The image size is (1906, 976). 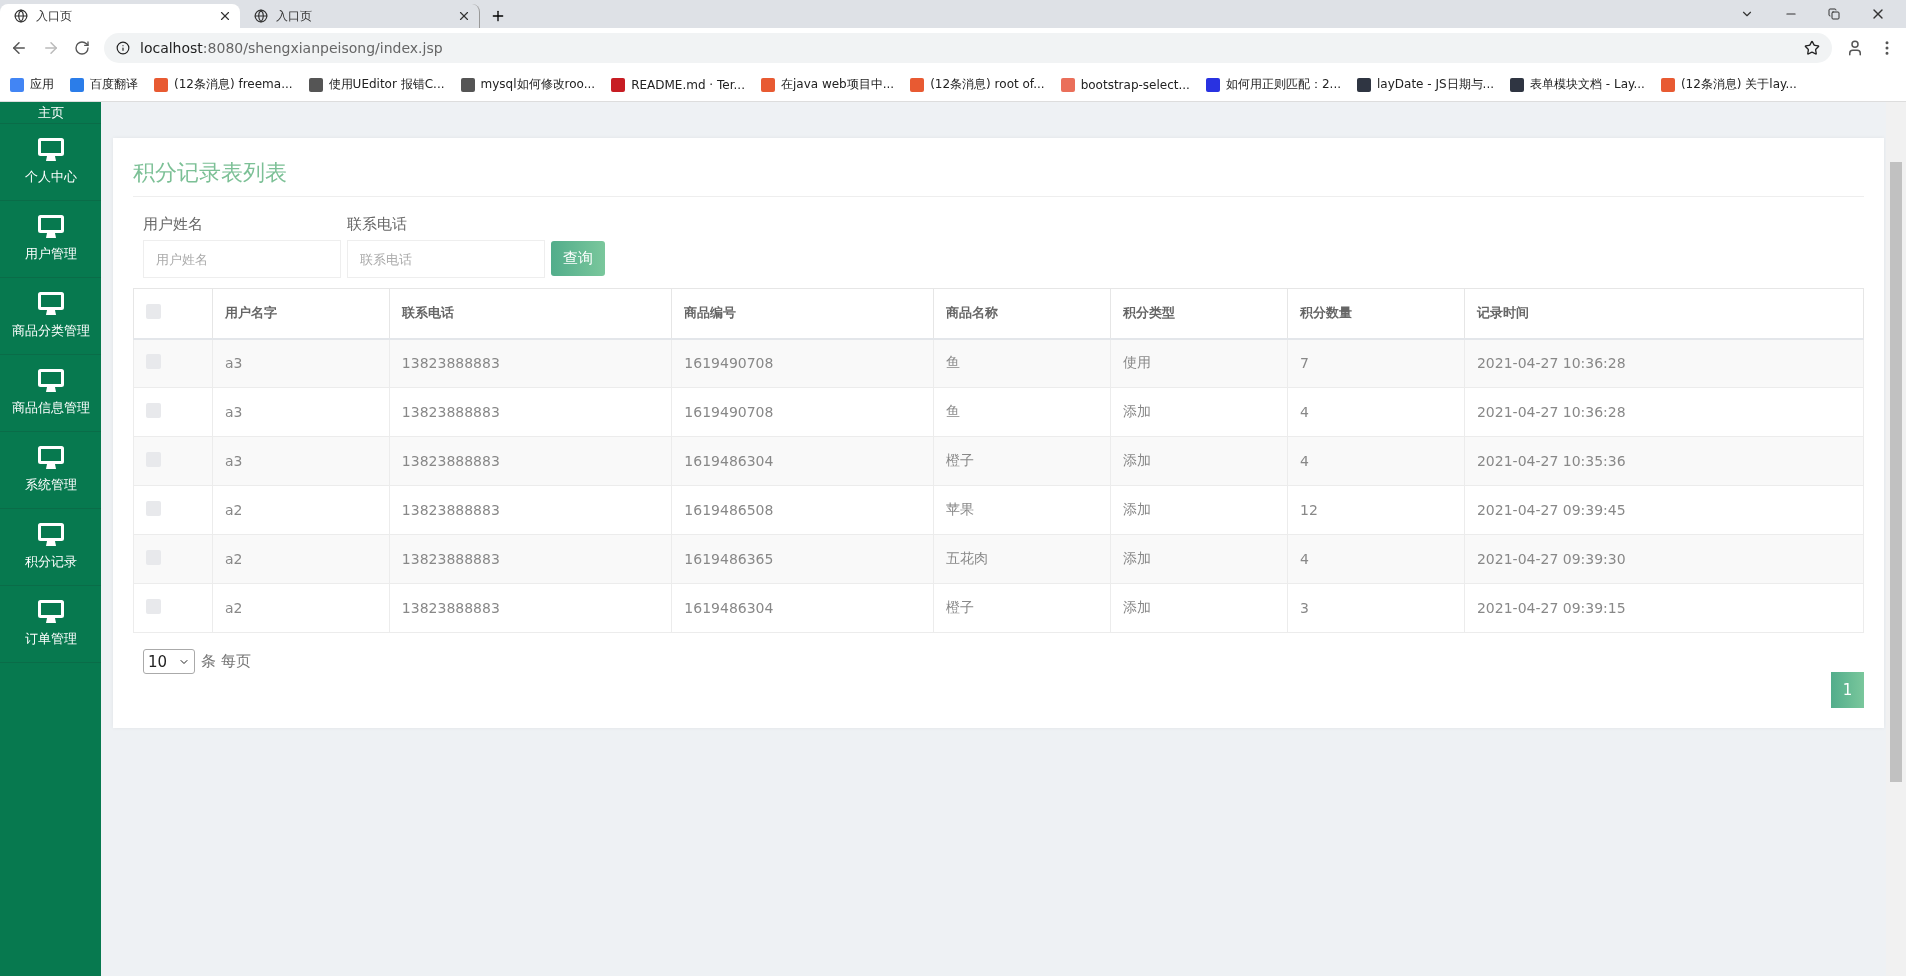 I want to click on column-header: 联系电话, so click(x=530, y=313).